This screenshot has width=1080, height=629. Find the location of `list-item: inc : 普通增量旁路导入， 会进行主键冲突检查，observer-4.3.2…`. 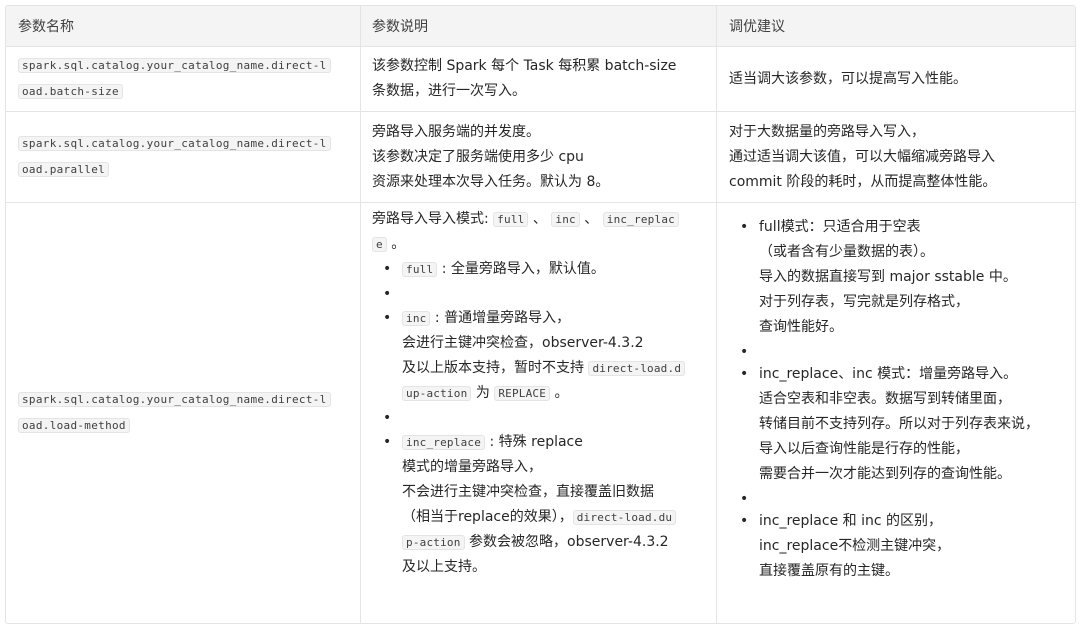

list-item: inc : 普通增量旁路导入， 会进行主键冲突检查，observer-4.3.2… is located at coordinates (538, 356).